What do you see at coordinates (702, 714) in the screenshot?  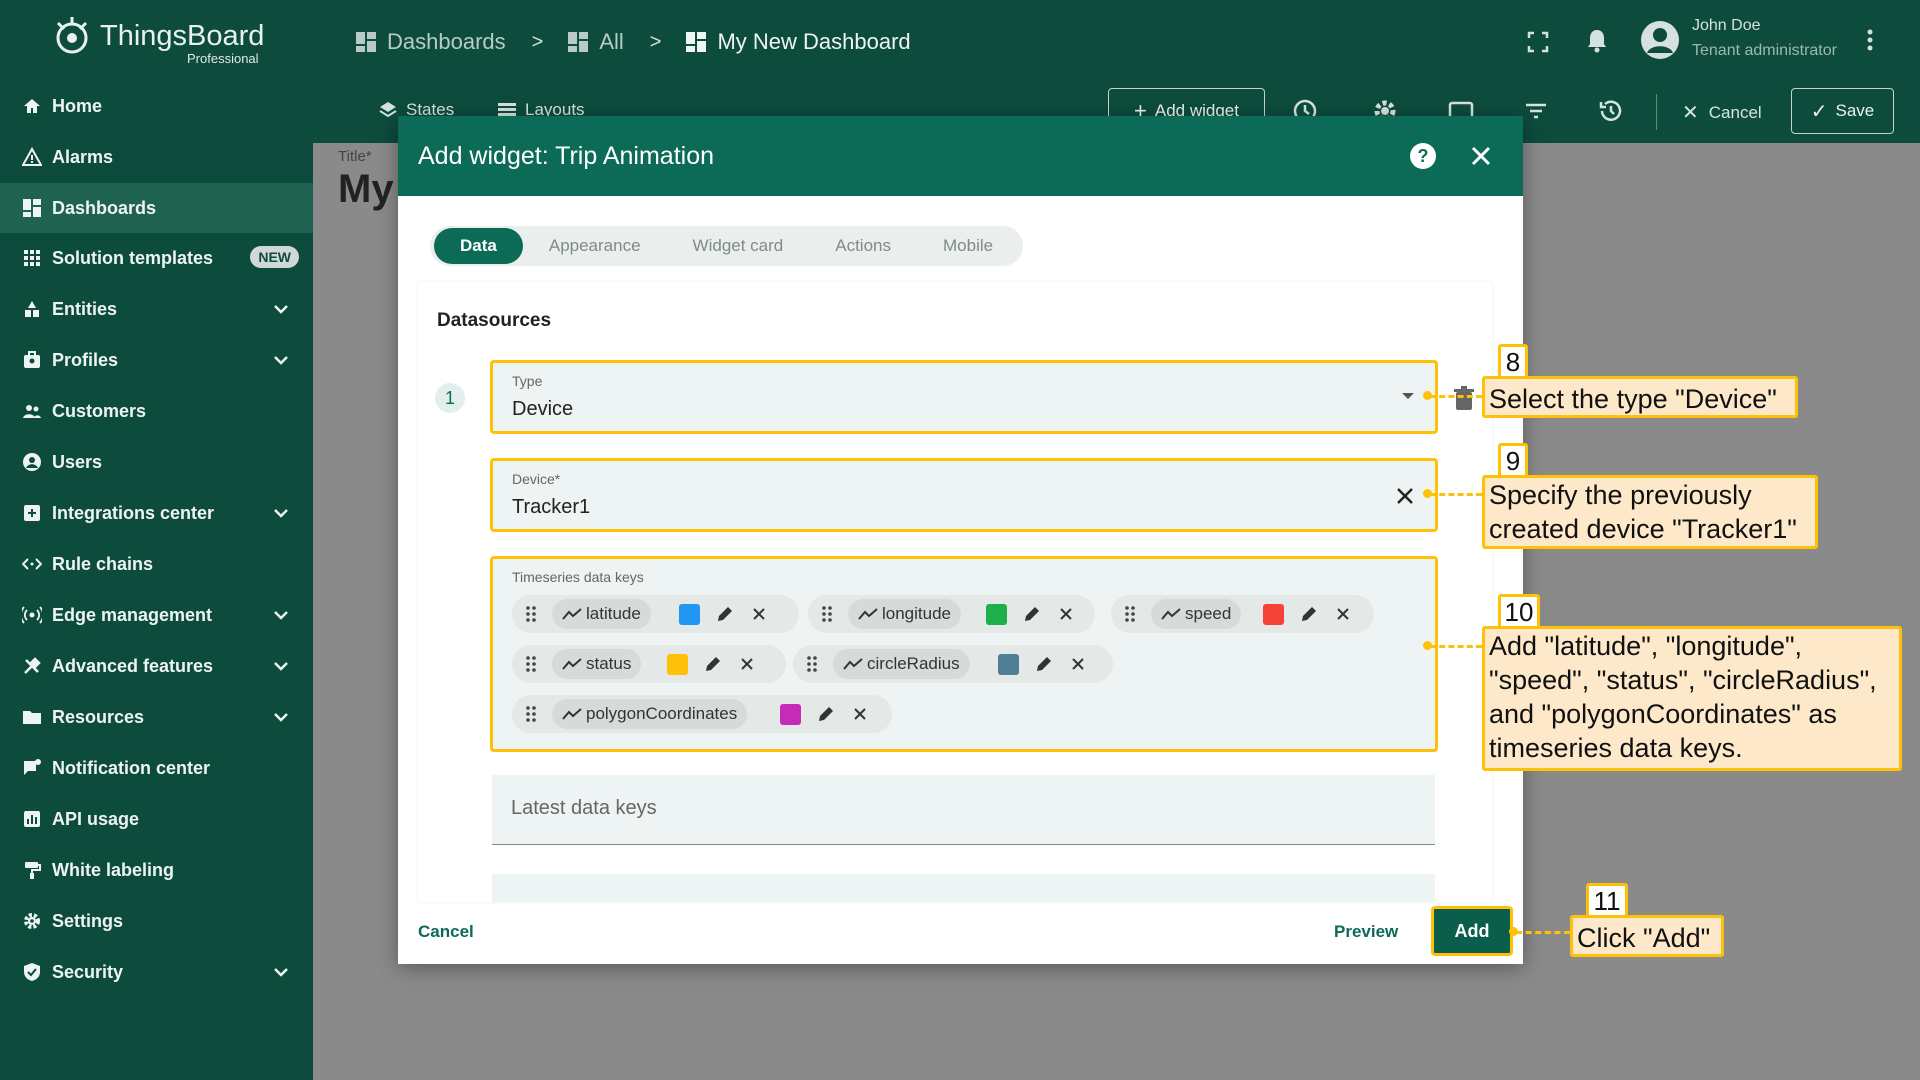 I see `data-key-chip: polygonCoordinates` at bounding box center [702, 714].